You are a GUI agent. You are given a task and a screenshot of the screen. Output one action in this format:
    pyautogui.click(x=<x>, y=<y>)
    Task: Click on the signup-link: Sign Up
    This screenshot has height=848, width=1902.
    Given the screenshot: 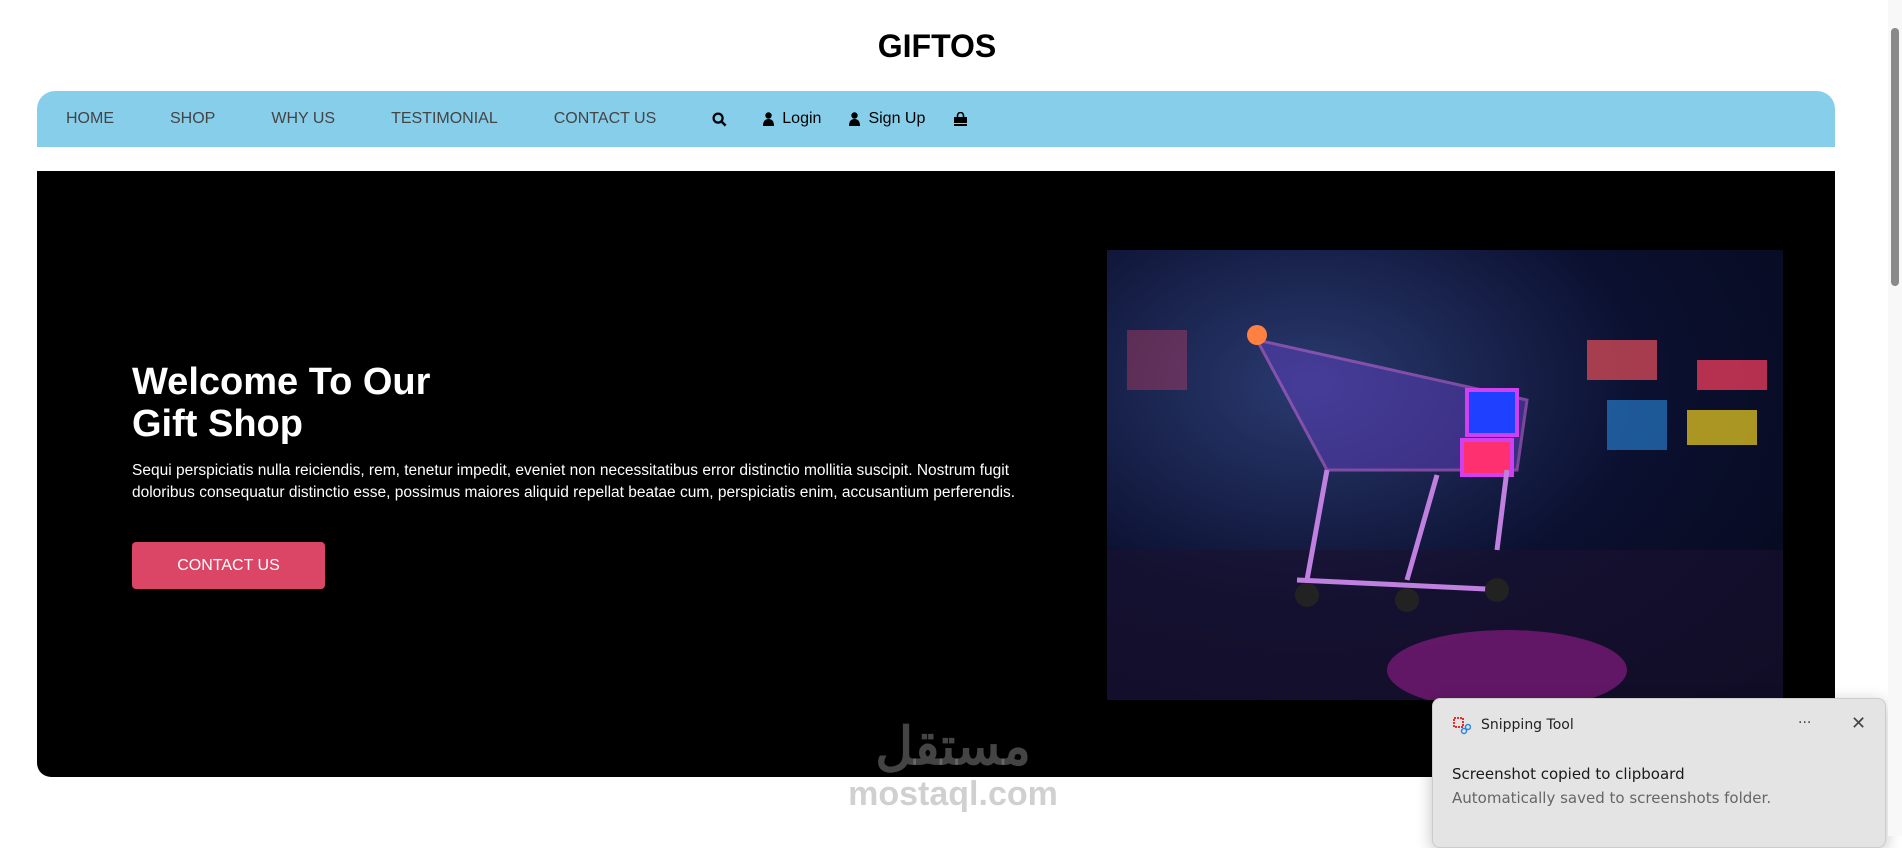 What is the action you would take?
    pyautogui.click(x=887, y=119)
    